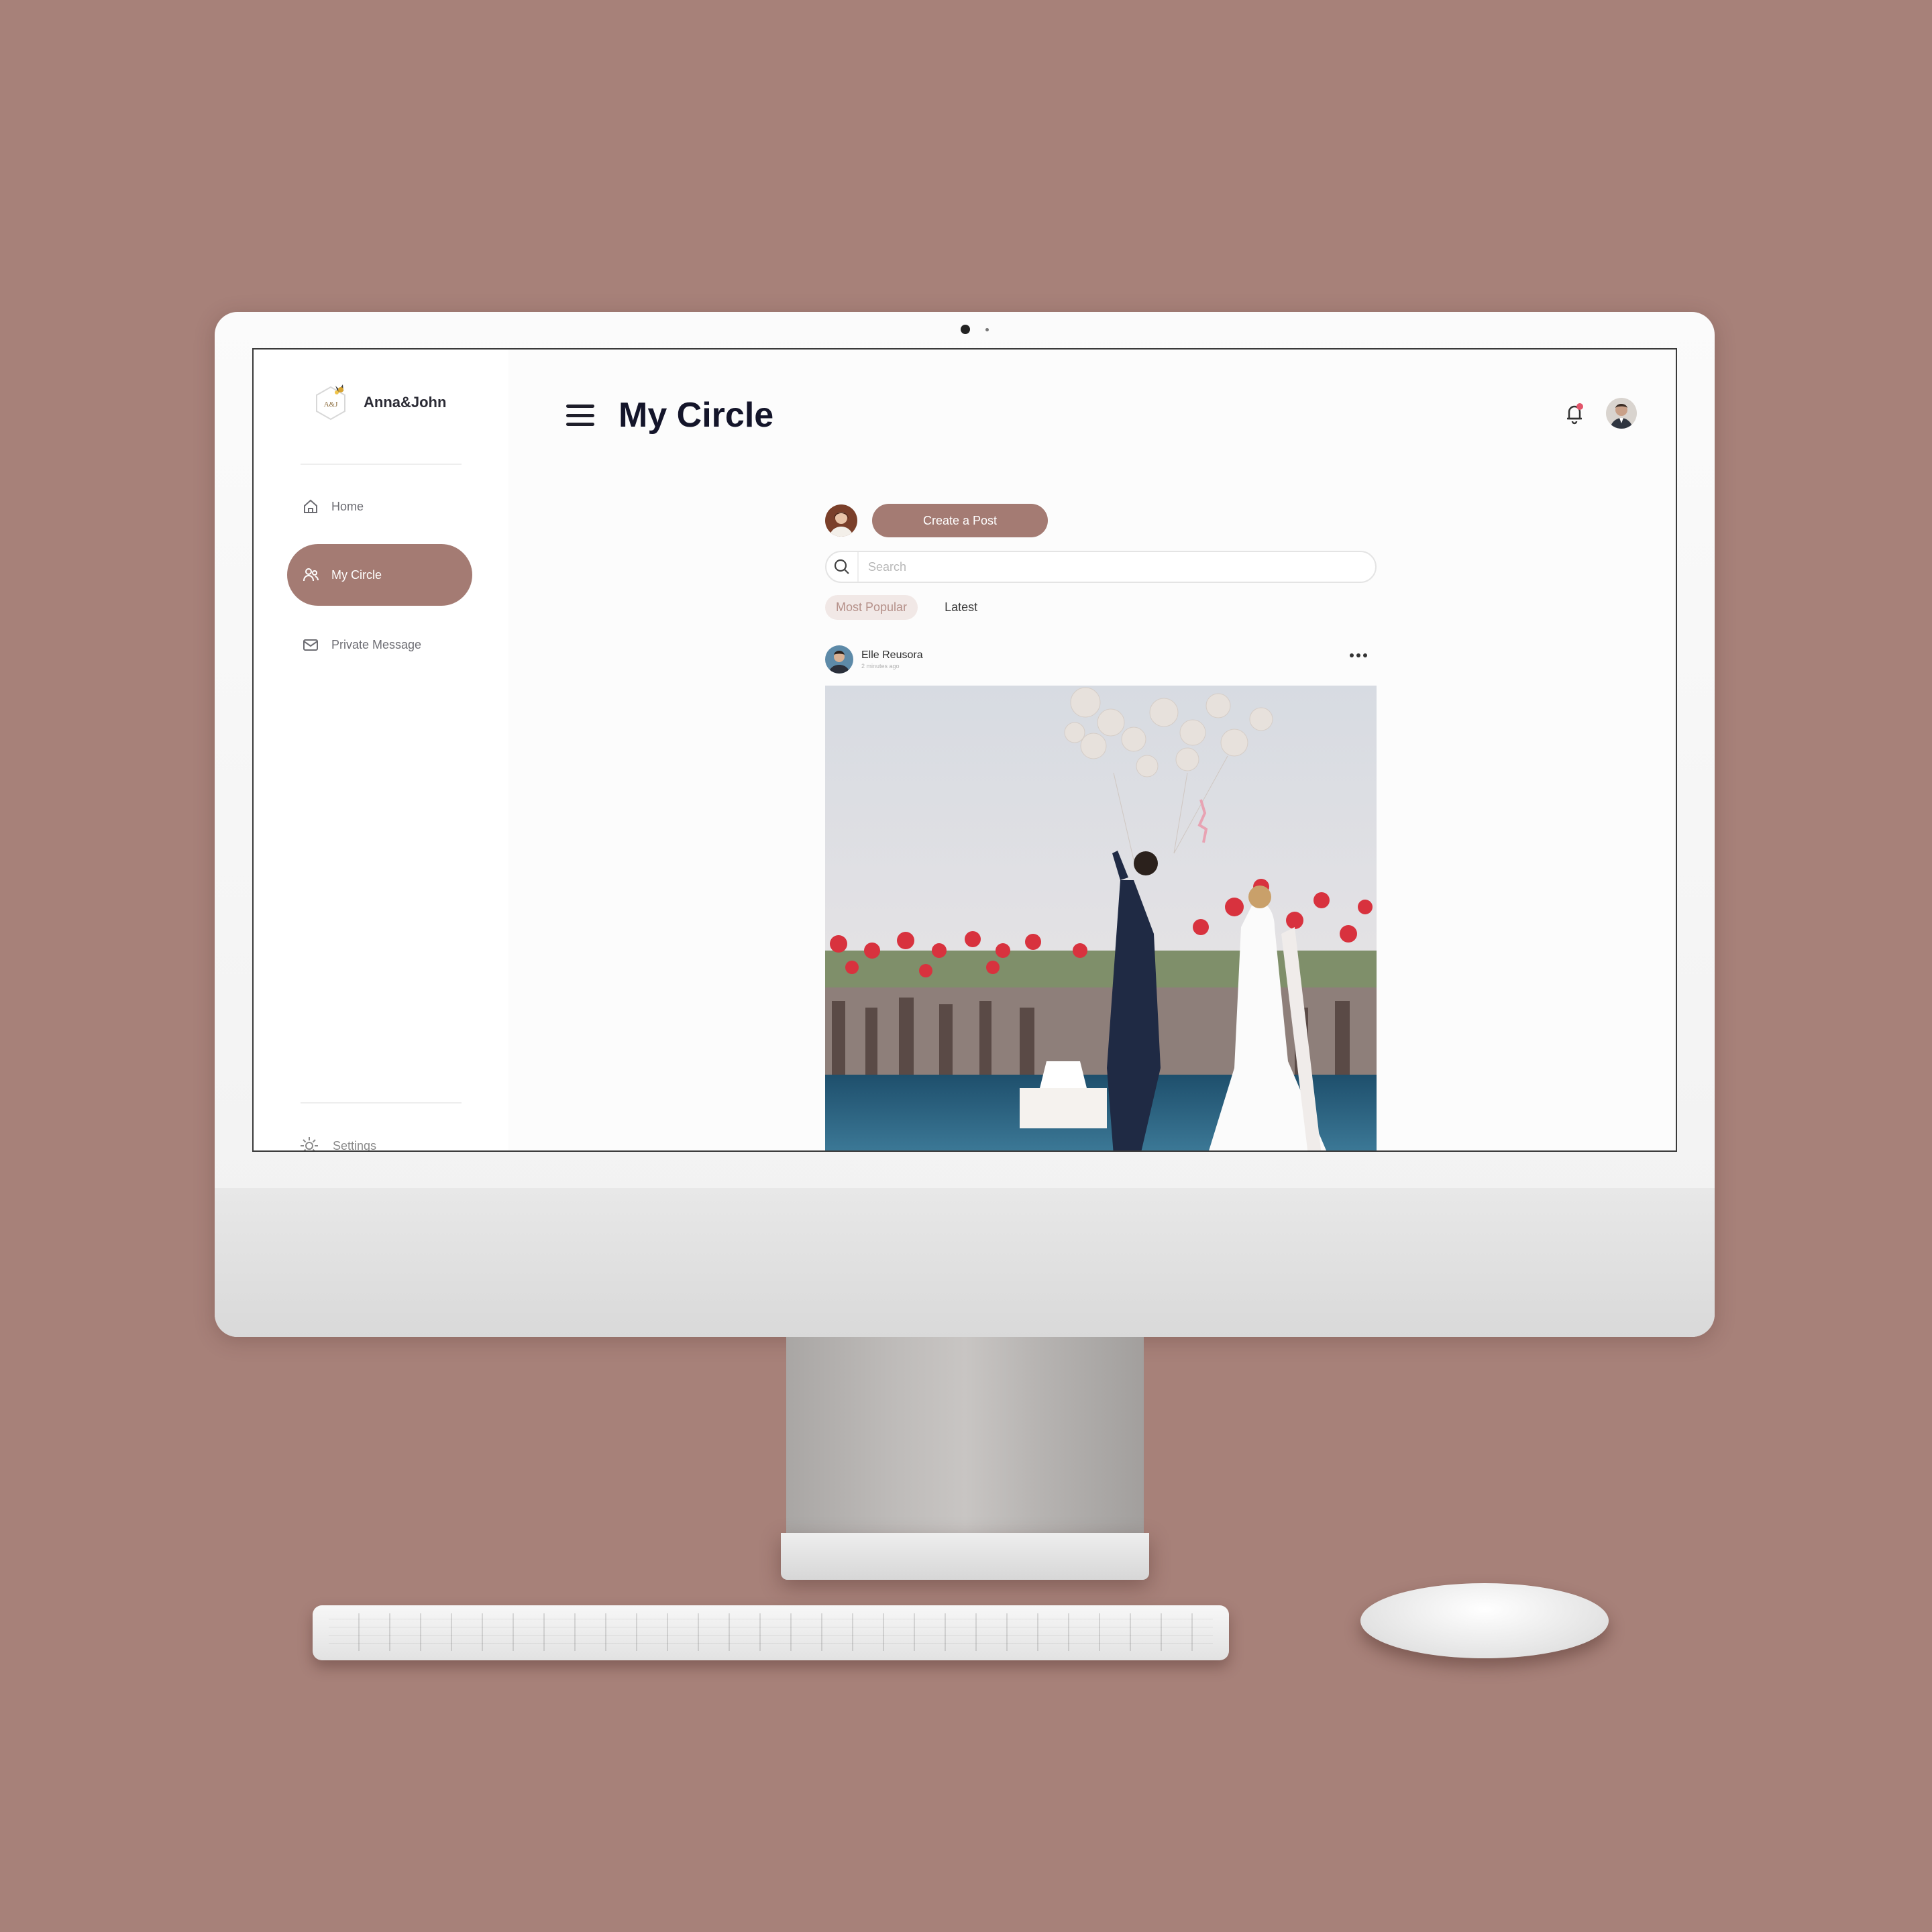  I want to click on sidebar-item-settings: Settings, so click(337, 1143).